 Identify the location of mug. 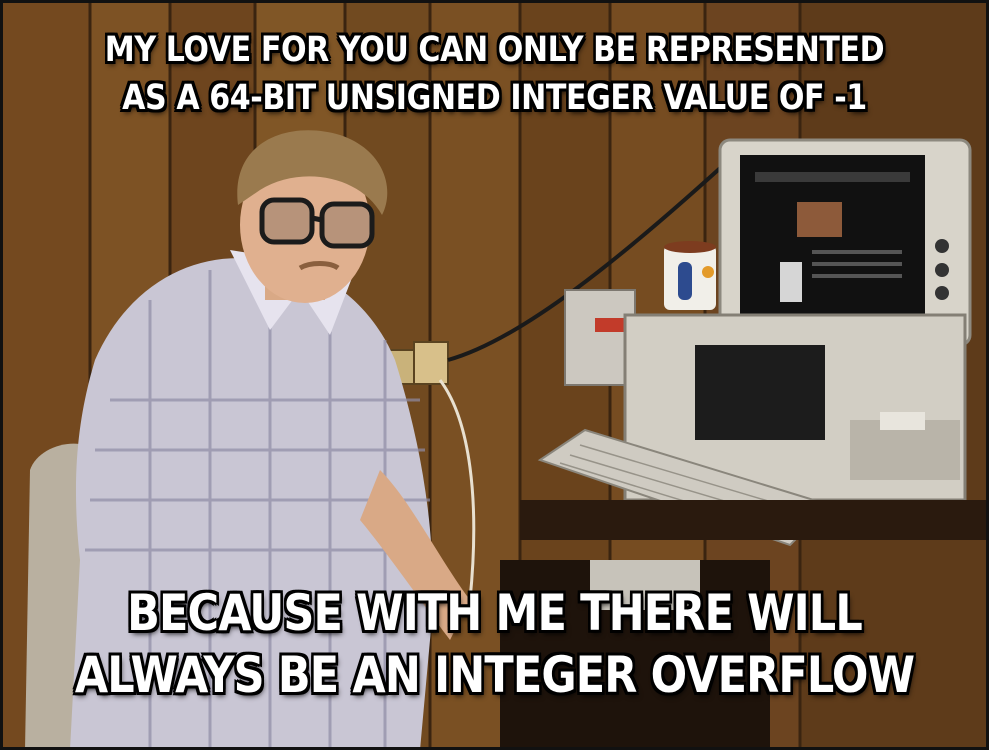
(690, 275).